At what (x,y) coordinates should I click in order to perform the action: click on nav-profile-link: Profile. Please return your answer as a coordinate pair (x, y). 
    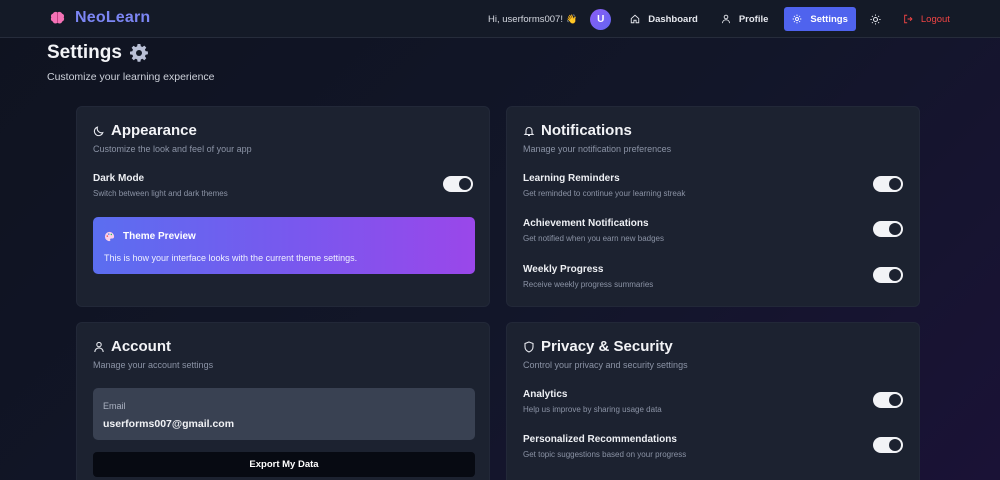
    Looking at the image, I should click on (745, 19).